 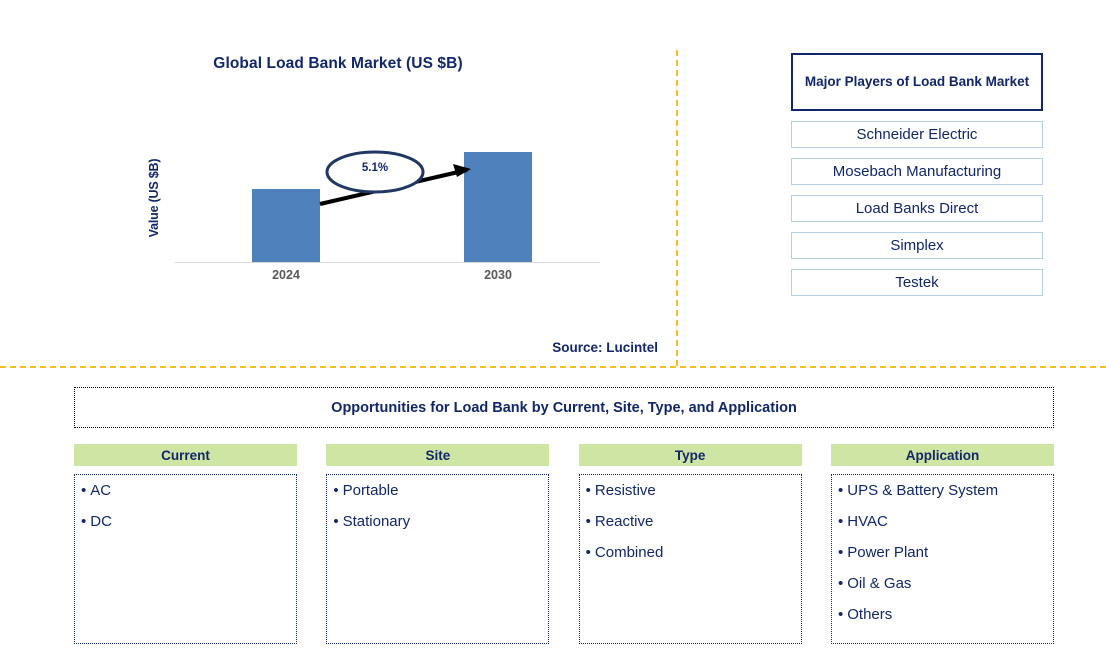 I want to click on opportunity-column-site: Site • Portable • Stationary, so click(x=438, y=544).